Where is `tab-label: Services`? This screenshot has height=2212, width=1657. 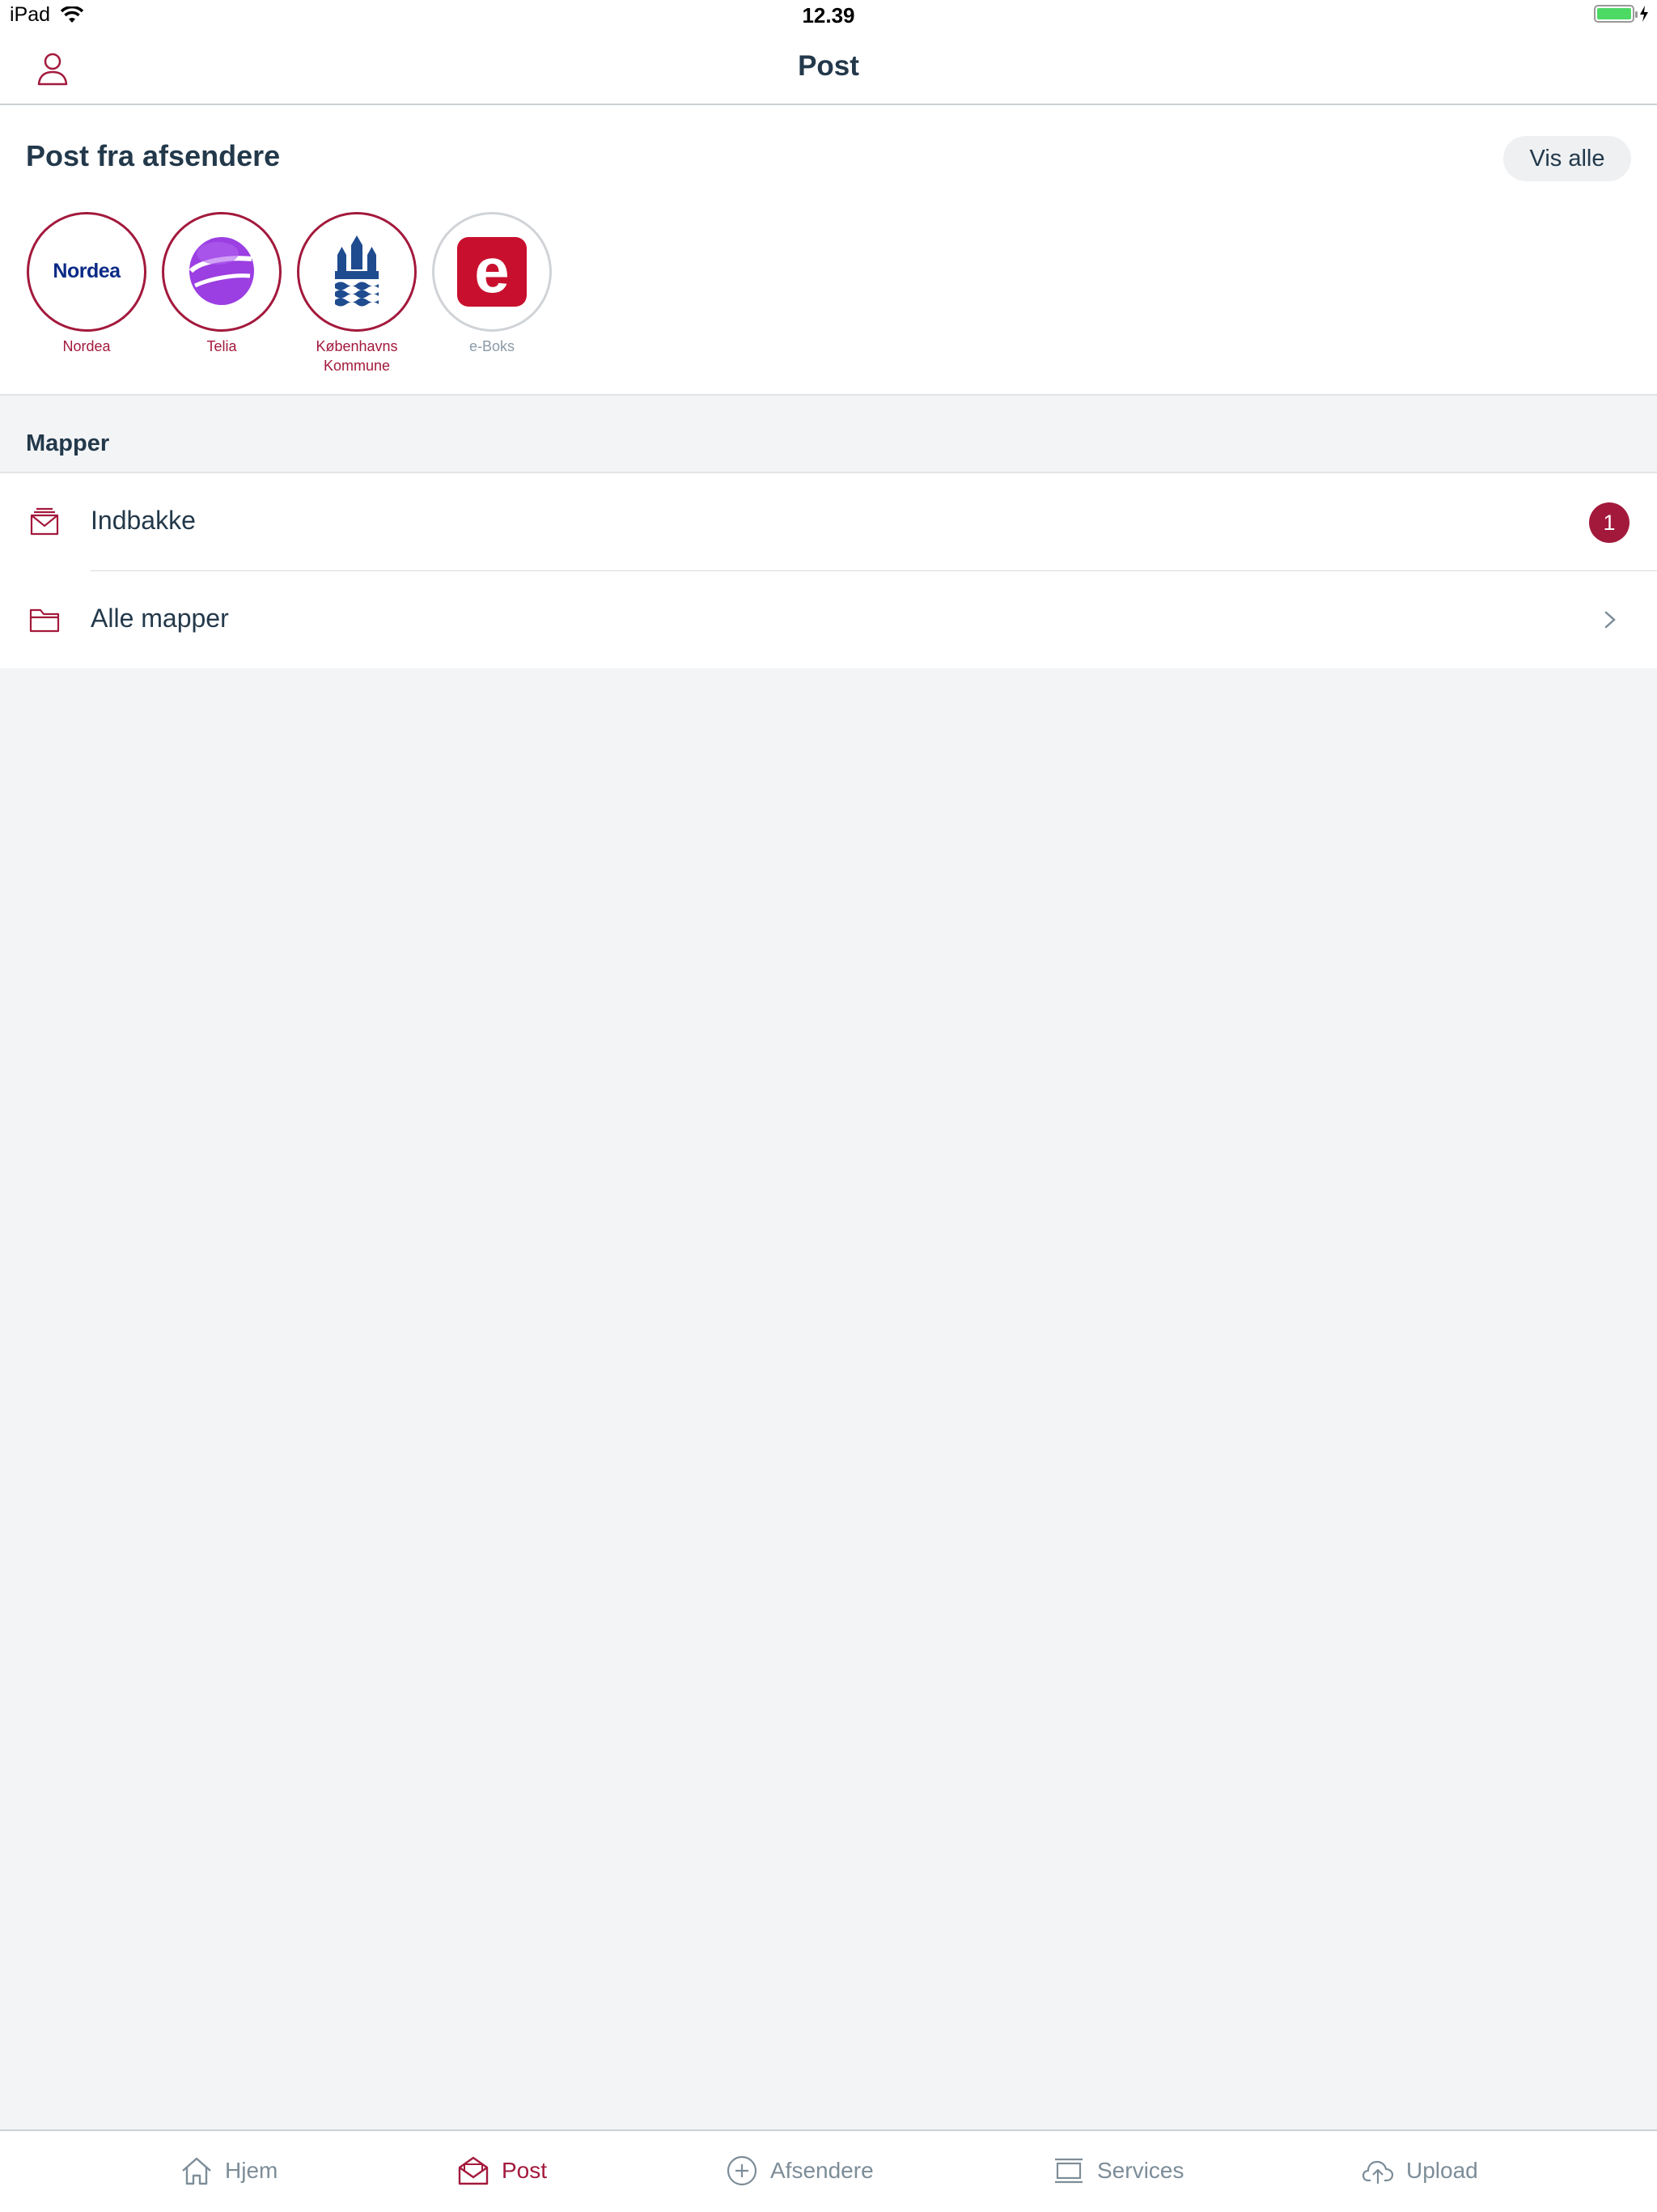
tab-label: Services is located at coordinates (1140, 2170).